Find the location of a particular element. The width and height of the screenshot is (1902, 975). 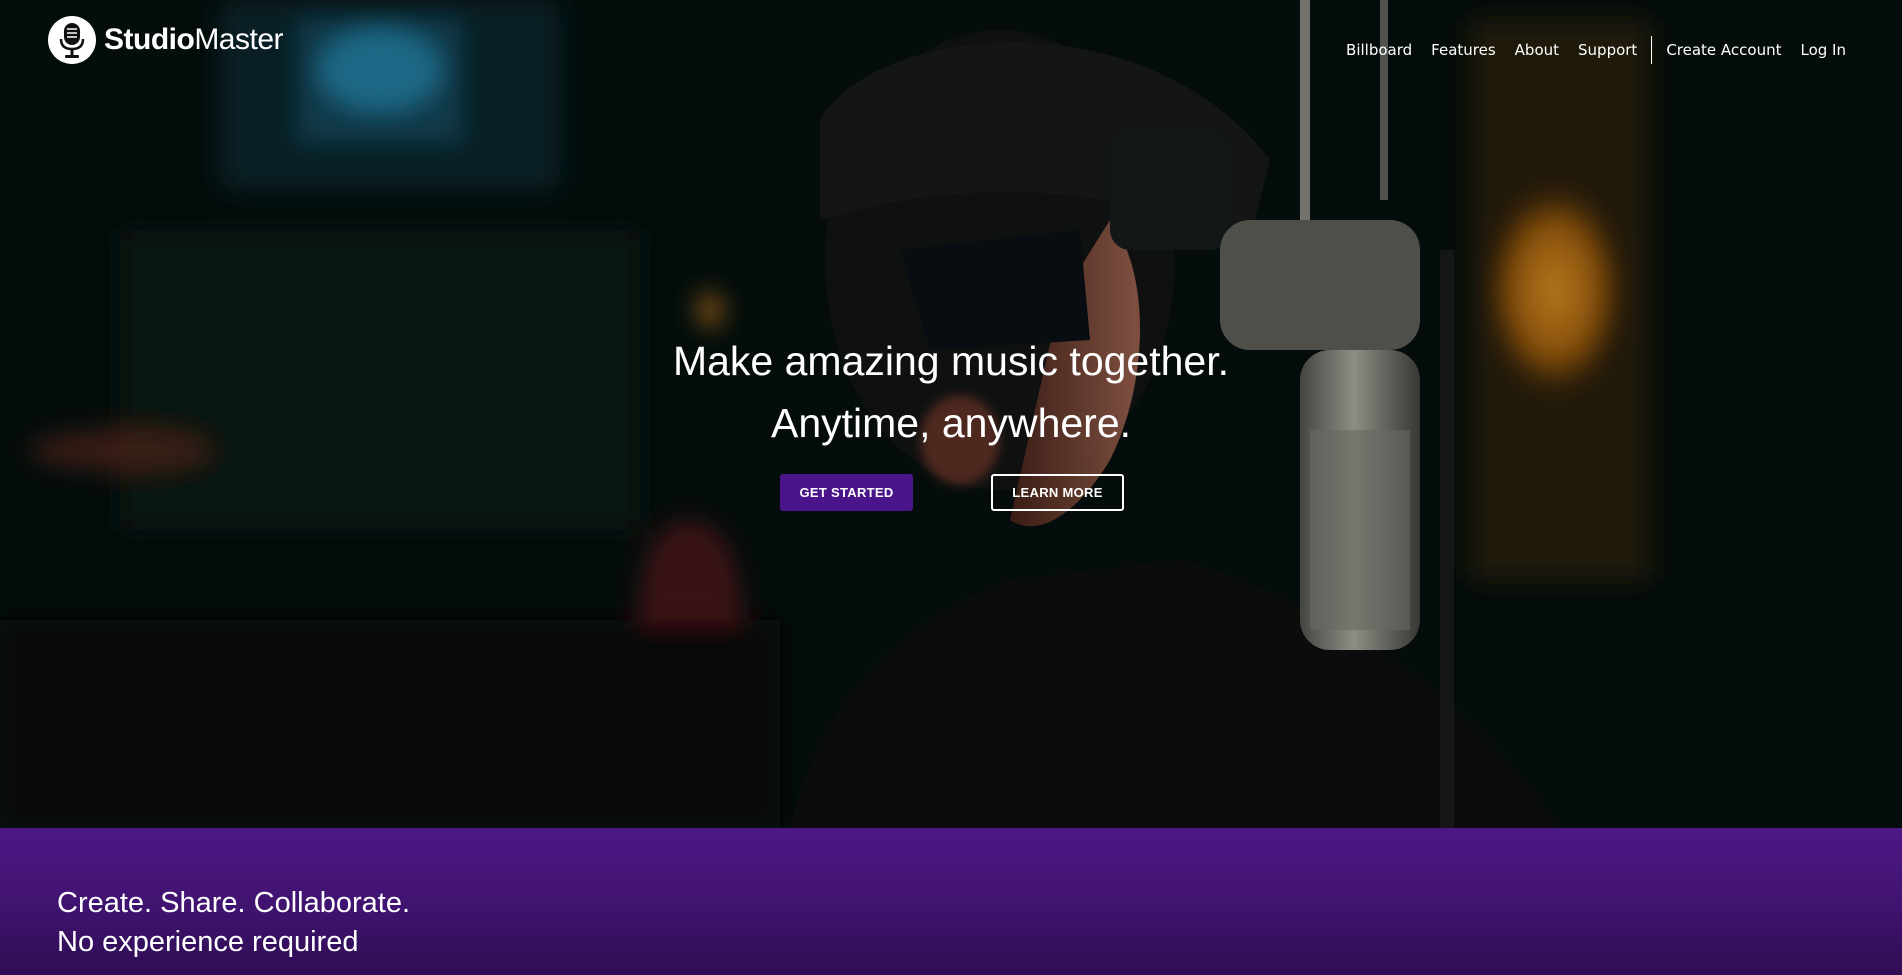

hero-headline-line2: Anytime, anywhere. is located at coordinates (951, 423).